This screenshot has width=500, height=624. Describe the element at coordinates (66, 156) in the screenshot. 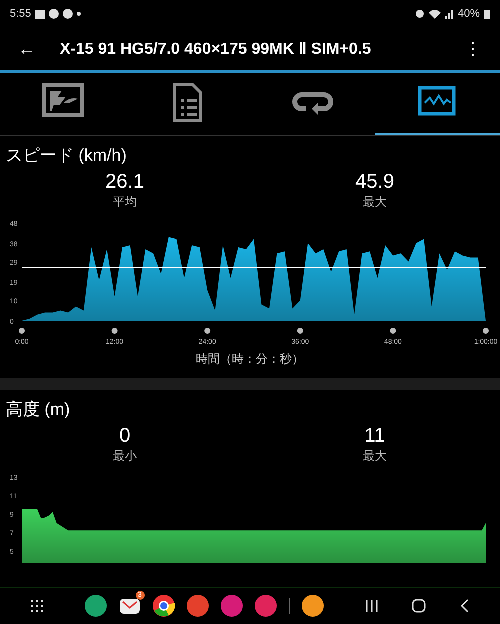

I see `section-title: スピード (km/h)` at that location.